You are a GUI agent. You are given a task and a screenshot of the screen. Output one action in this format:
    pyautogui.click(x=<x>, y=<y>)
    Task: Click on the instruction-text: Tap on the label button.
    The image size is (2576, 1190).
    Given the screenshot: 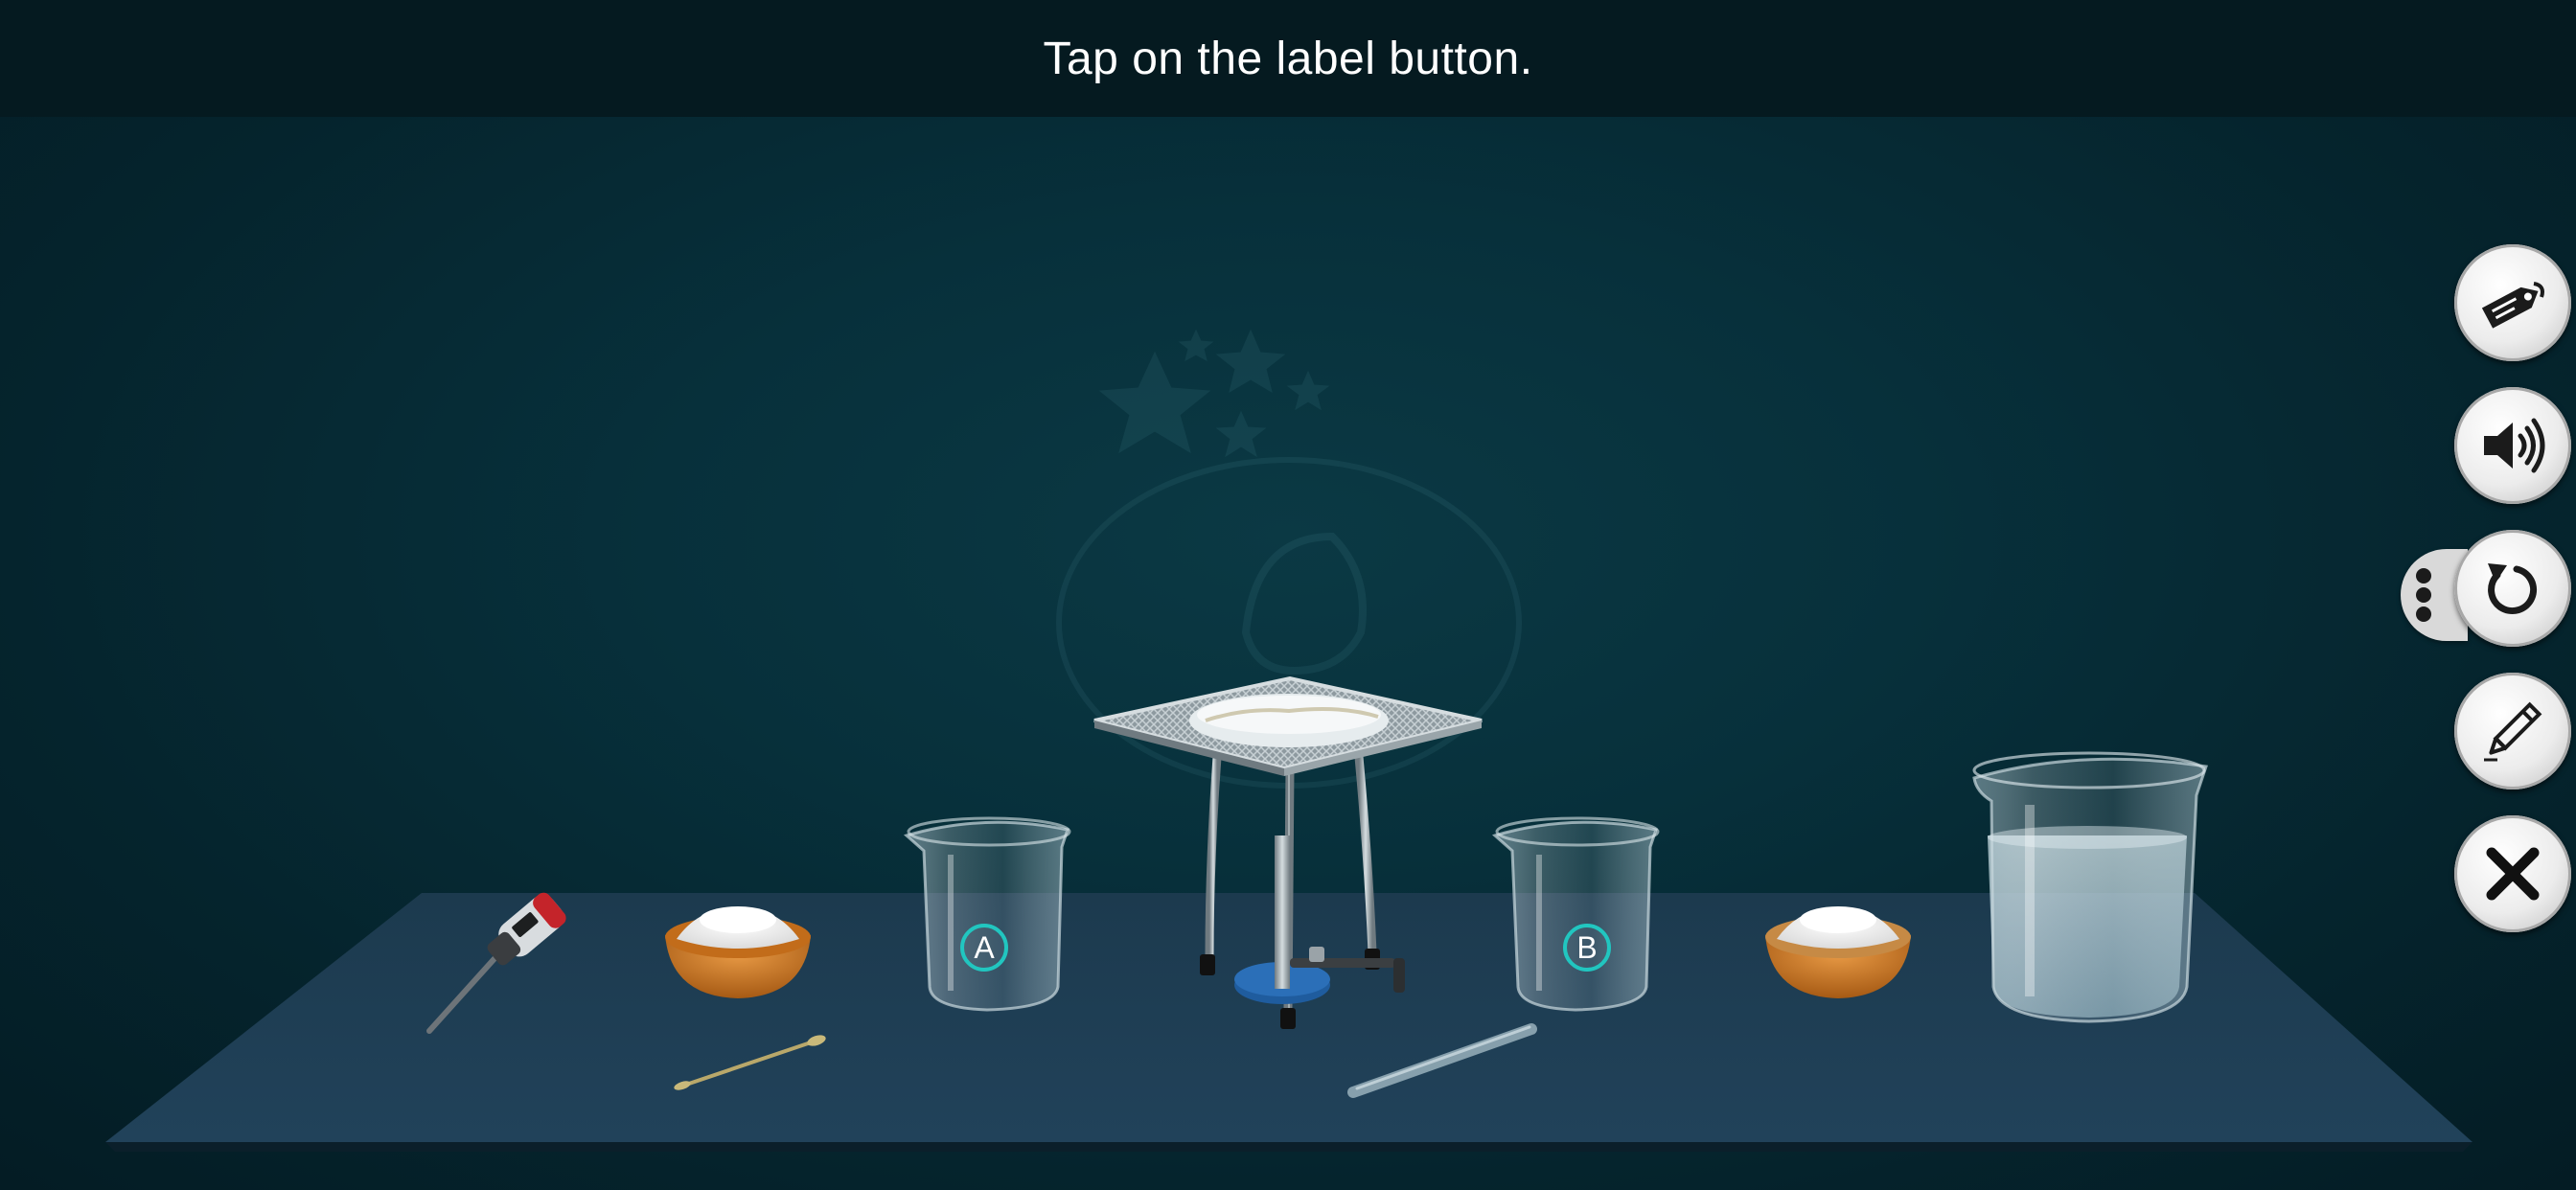 What is the action you would take?
    pyautogui.click(x=1288, y=59)
    